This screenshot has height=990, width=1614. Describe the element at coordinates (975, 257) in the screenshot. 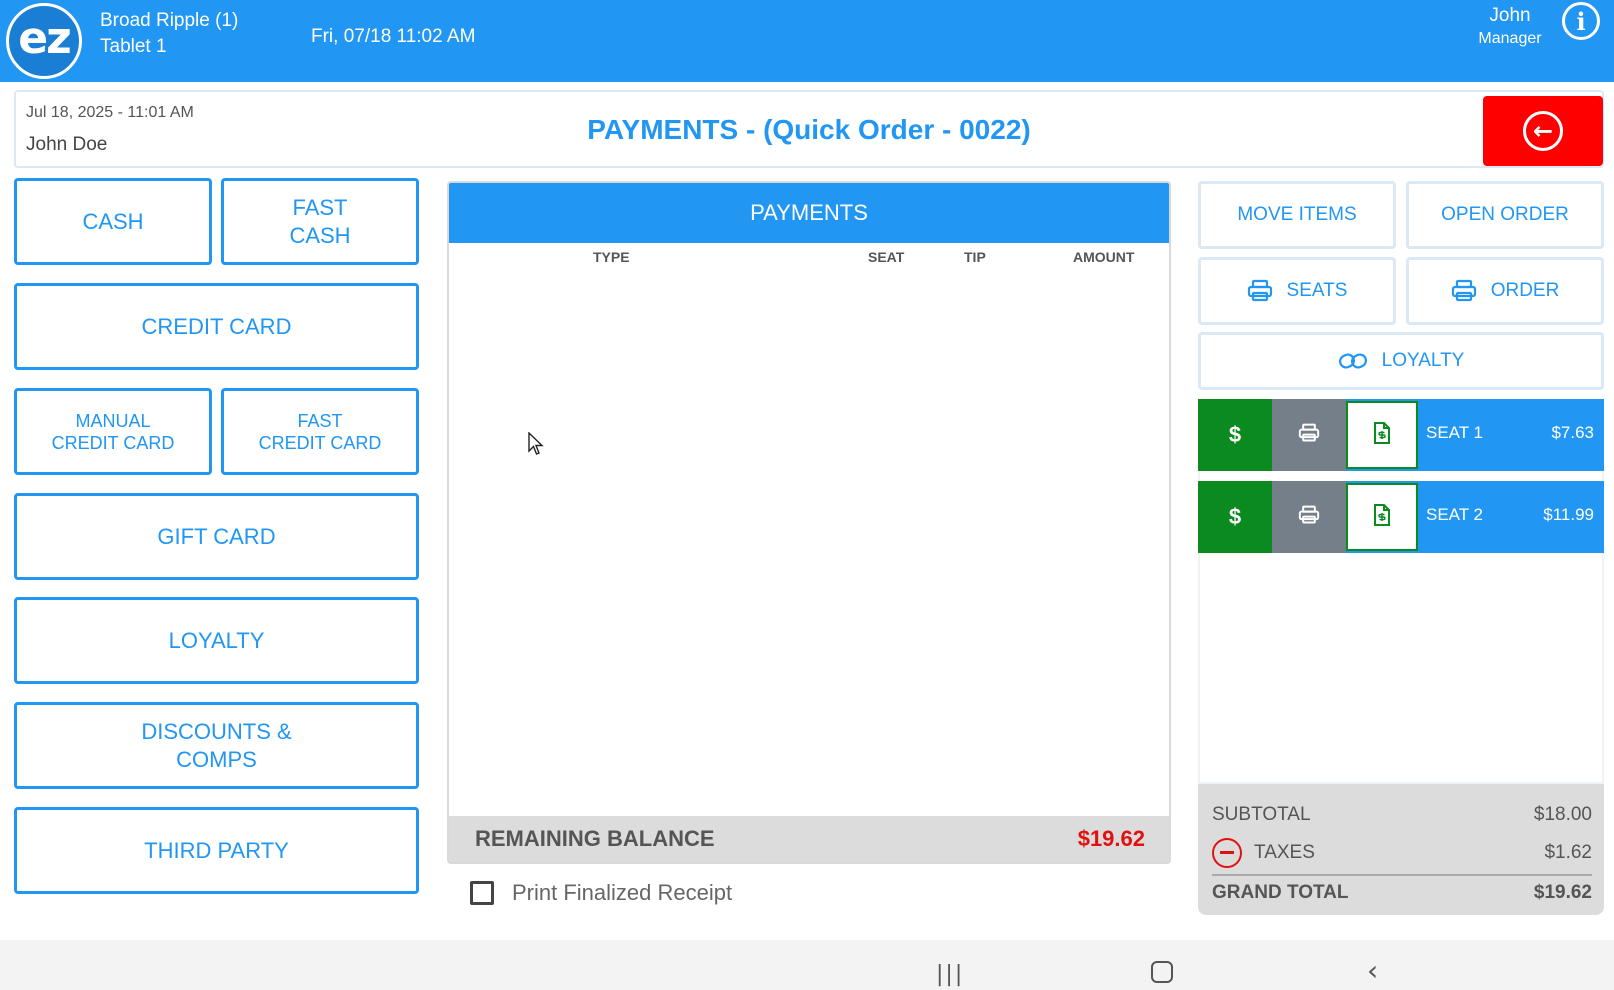

I see `column-header-tip: TIP` at that location.